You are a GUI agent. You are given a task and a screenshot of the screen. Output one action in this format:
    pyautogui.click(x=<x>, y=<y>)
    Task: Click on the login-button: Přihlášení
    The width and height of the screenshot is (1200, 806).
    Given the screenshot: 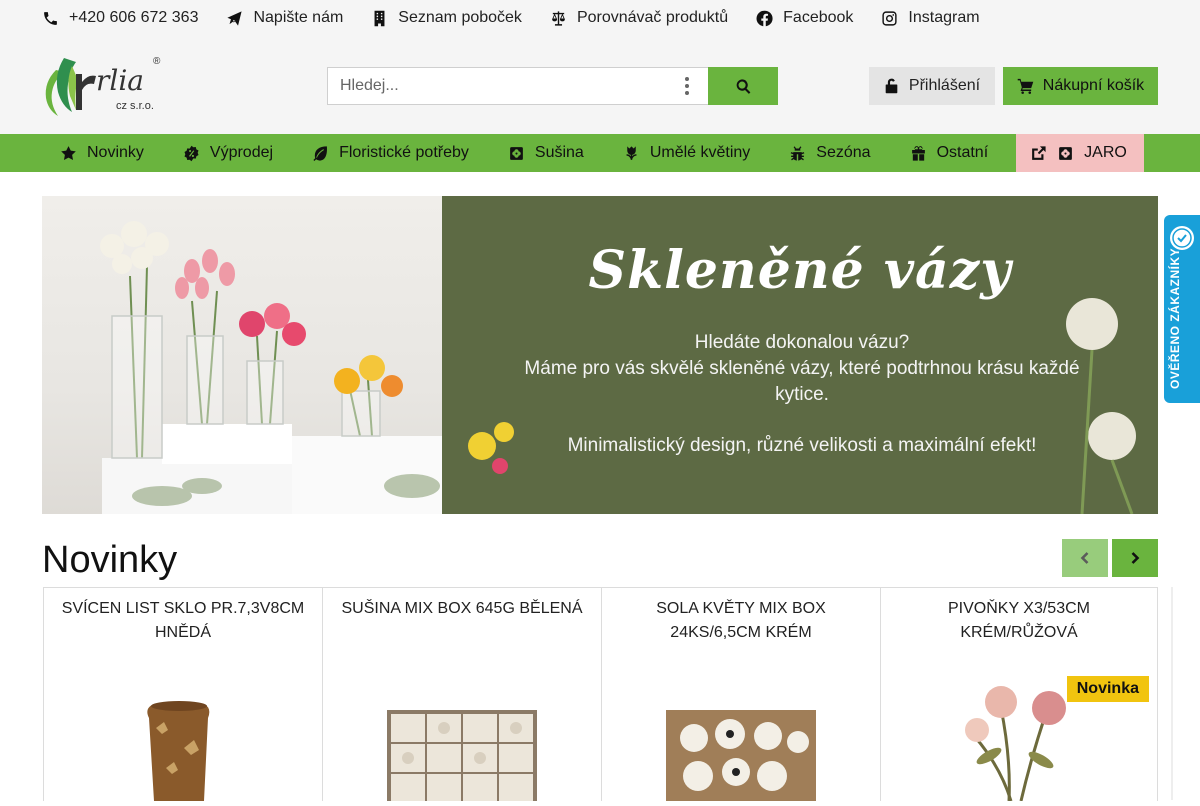 What is the action you would take?
    pyautogui.click(x=932, y=86)
    